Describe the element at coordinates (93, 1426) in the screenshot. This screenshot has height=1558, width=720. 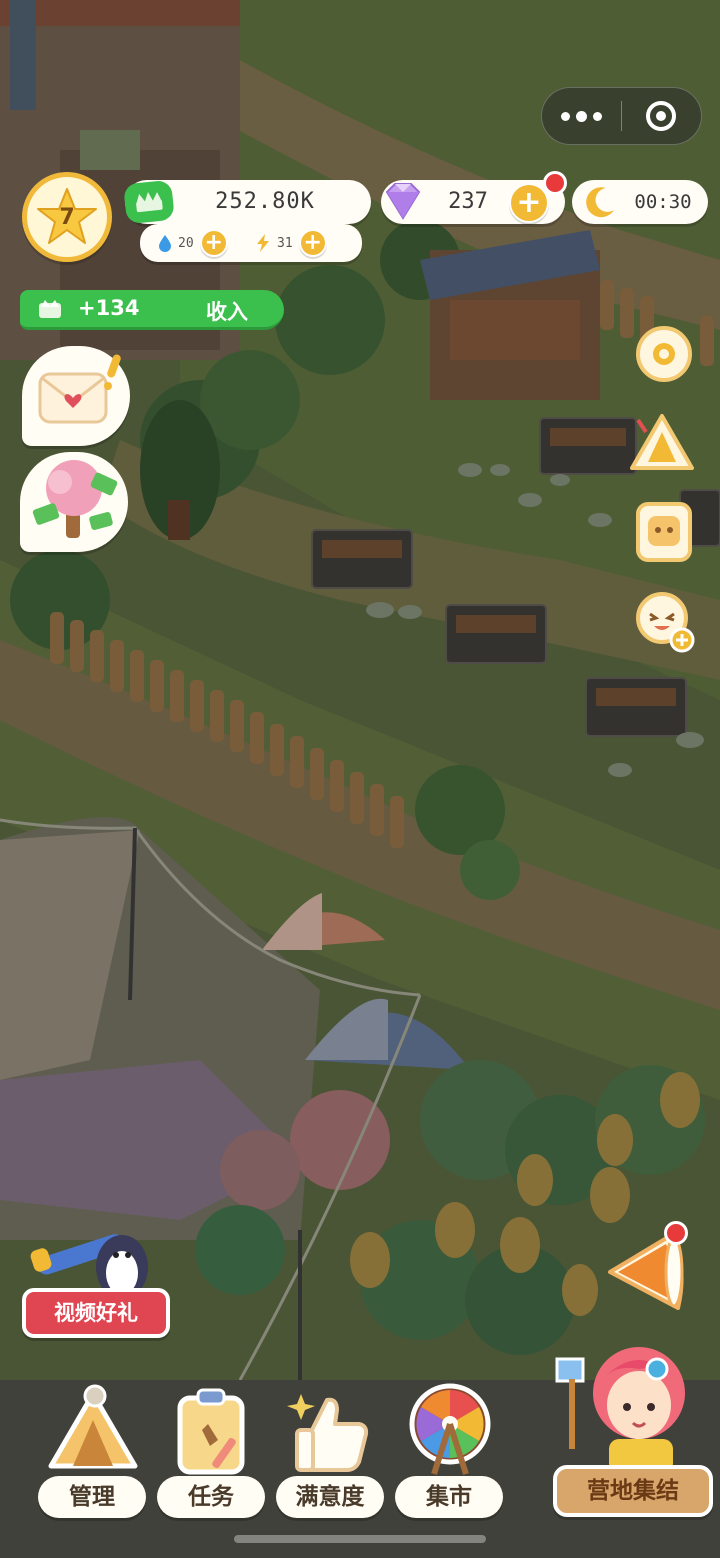
I see `tent-manage-icon` at that location.